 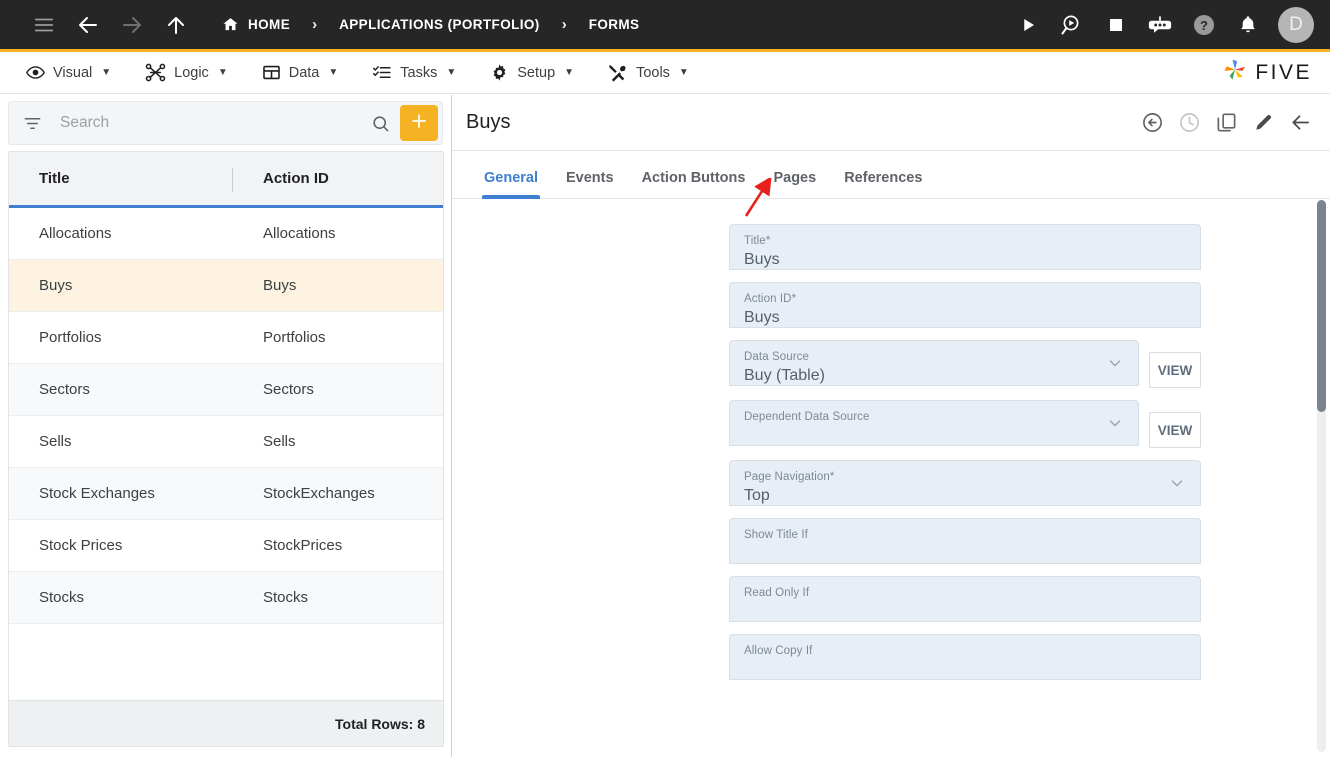 I want to click on table-row-selected: Buys Buys, so click(x=226, y=286).